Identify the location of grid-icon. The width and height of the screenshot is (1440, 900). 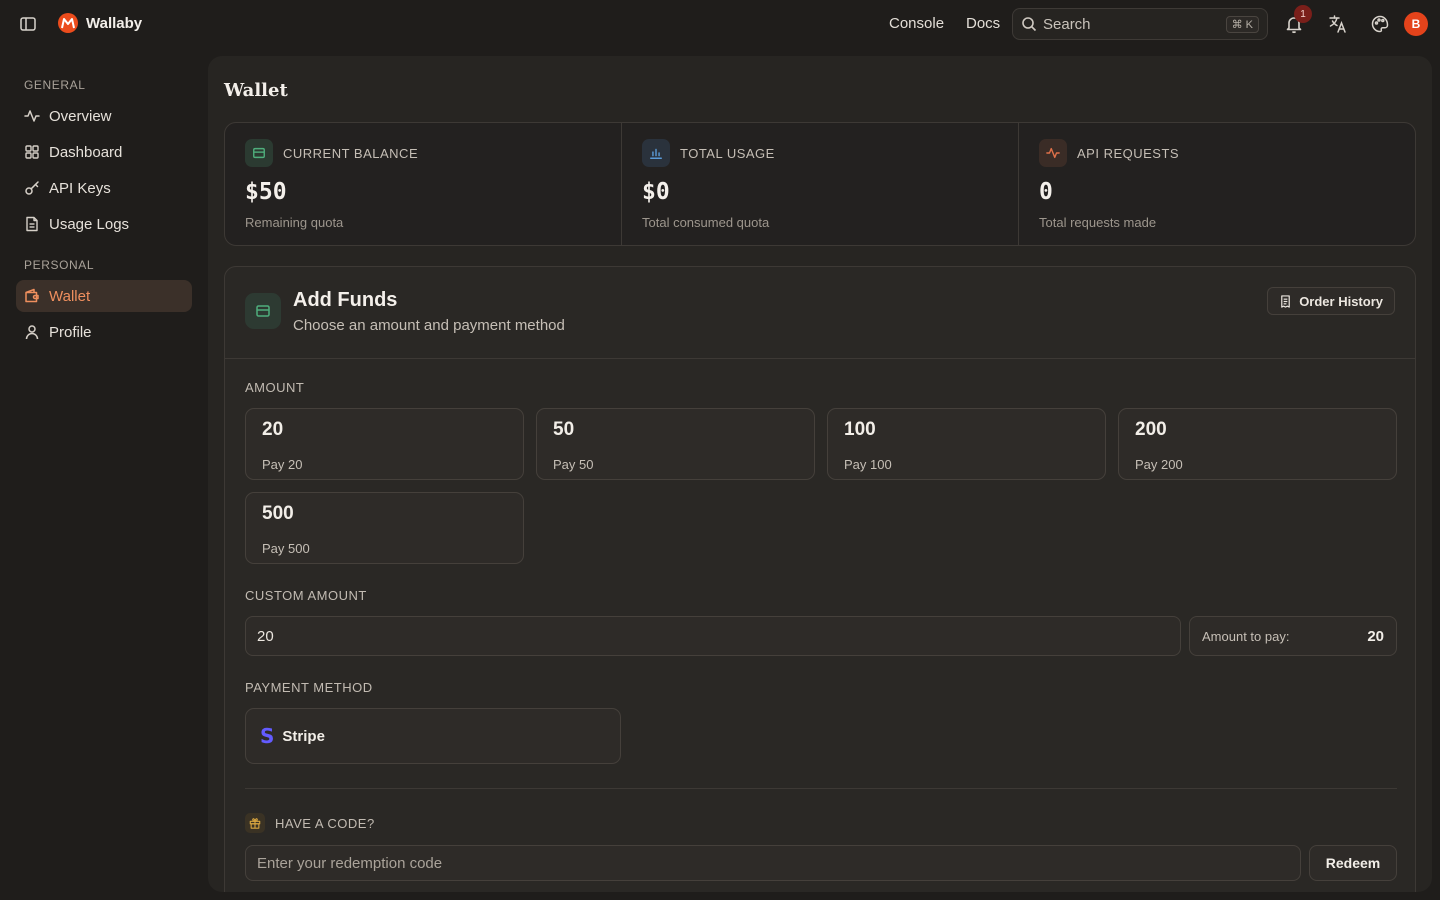
(32, 152).